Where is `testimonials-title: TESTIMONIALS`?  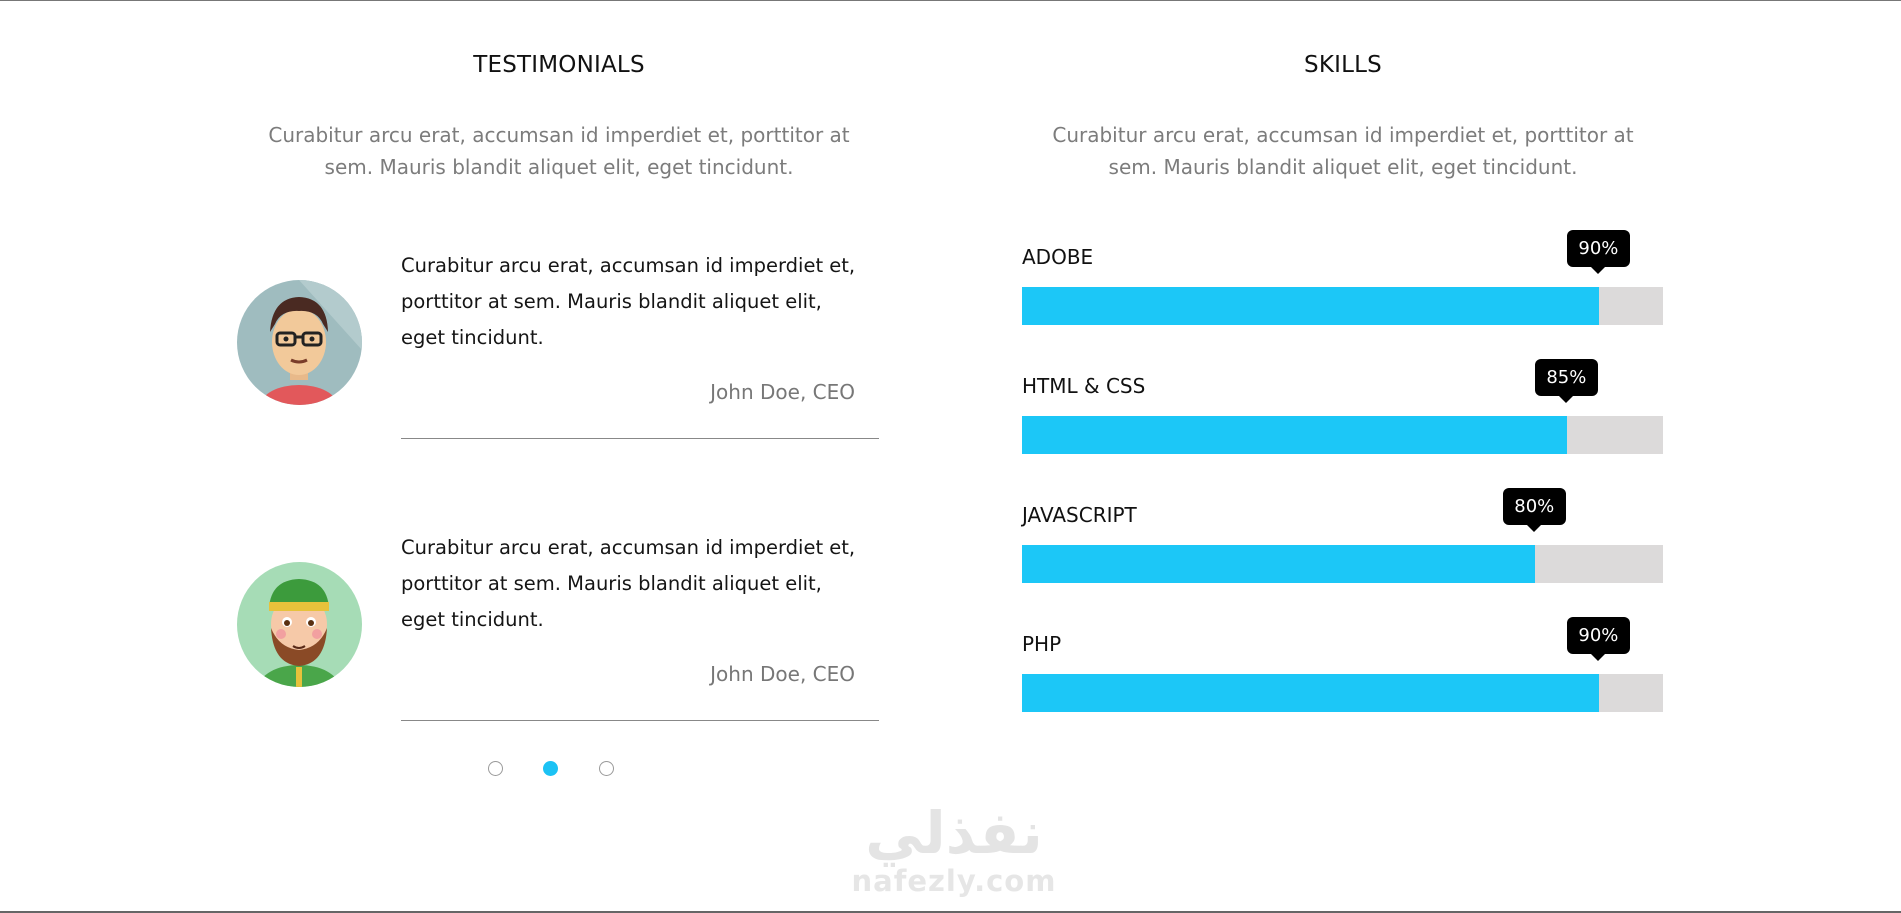 testimonials-title: TESTIMONIALS is located at coordinates (559, 65).